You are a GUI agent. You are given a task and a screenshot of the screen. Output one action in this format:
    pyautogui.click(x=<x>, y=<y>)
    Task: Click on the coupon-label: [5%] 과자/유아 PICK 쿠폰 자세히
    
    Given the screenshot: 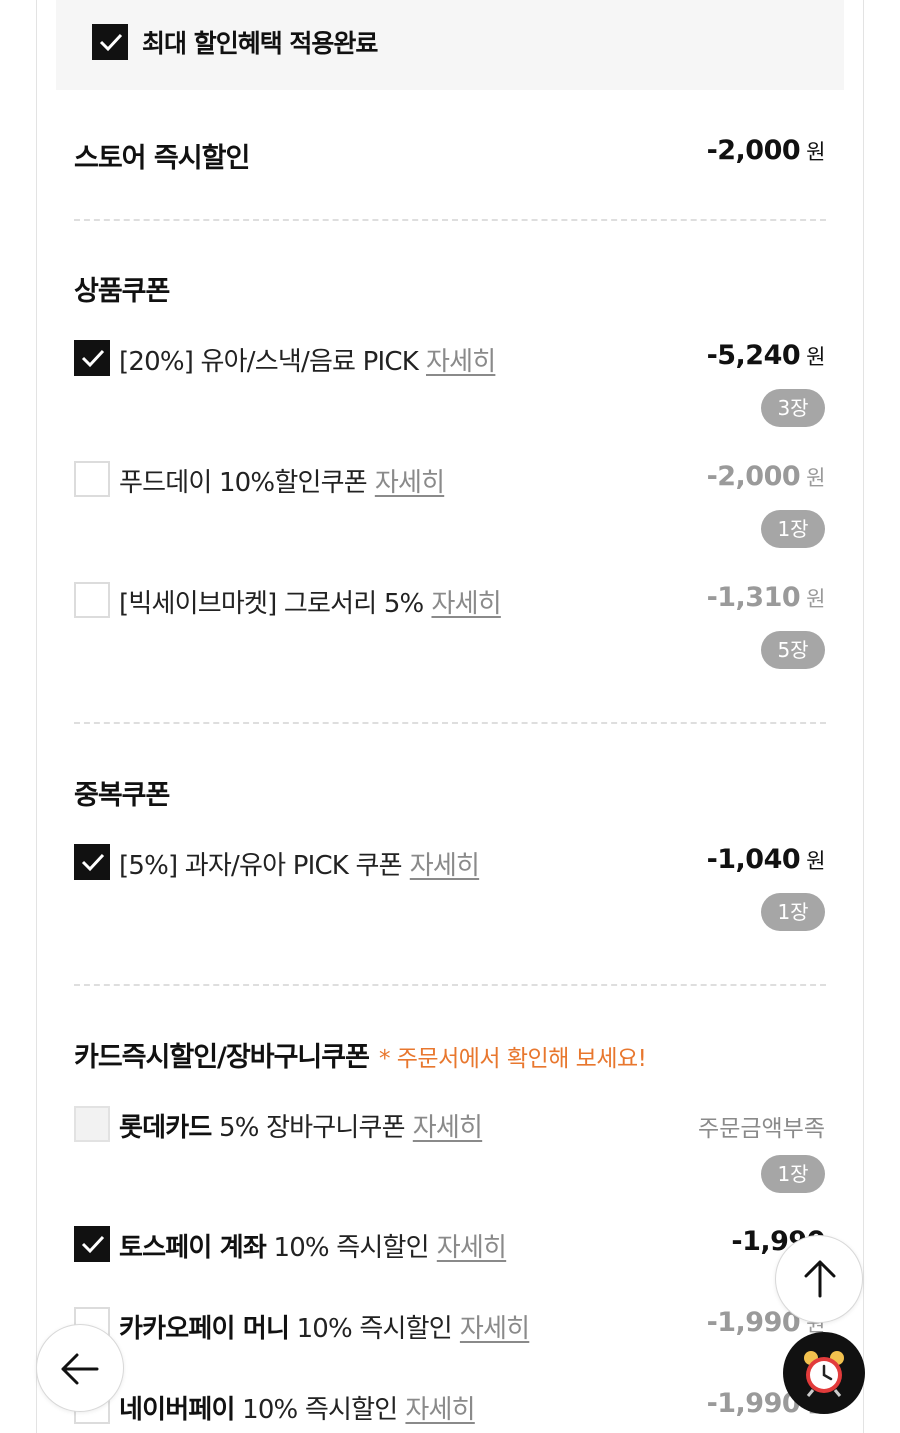 What is the action you would take?
    pyautogui.click(x=299, y=866)
    